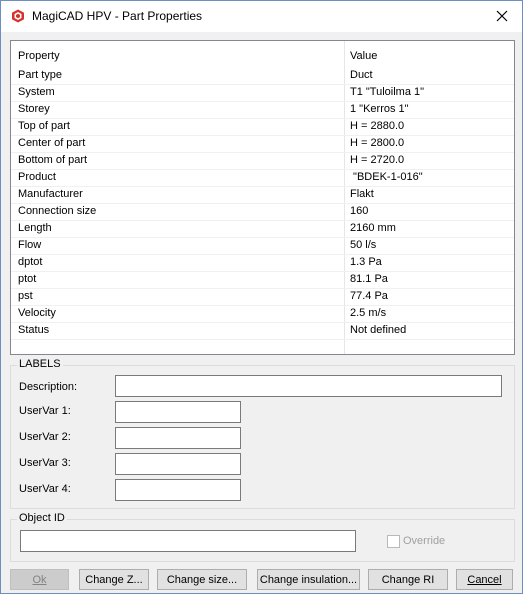  Describe the element at coordinates (45, 489) in the screenshot. I see `uservar4-label: UserVar 4:` at that location.